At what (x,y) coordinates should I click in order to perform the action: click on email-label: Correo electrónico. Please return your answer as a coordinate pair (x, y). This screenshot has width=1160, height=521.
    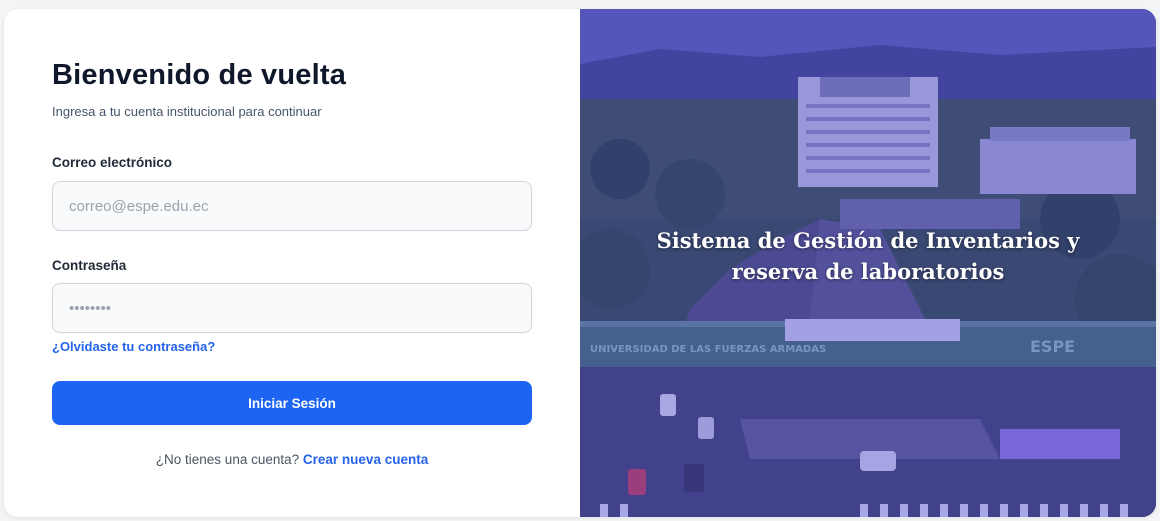
    Looking at the image, I should click on (112, 162).